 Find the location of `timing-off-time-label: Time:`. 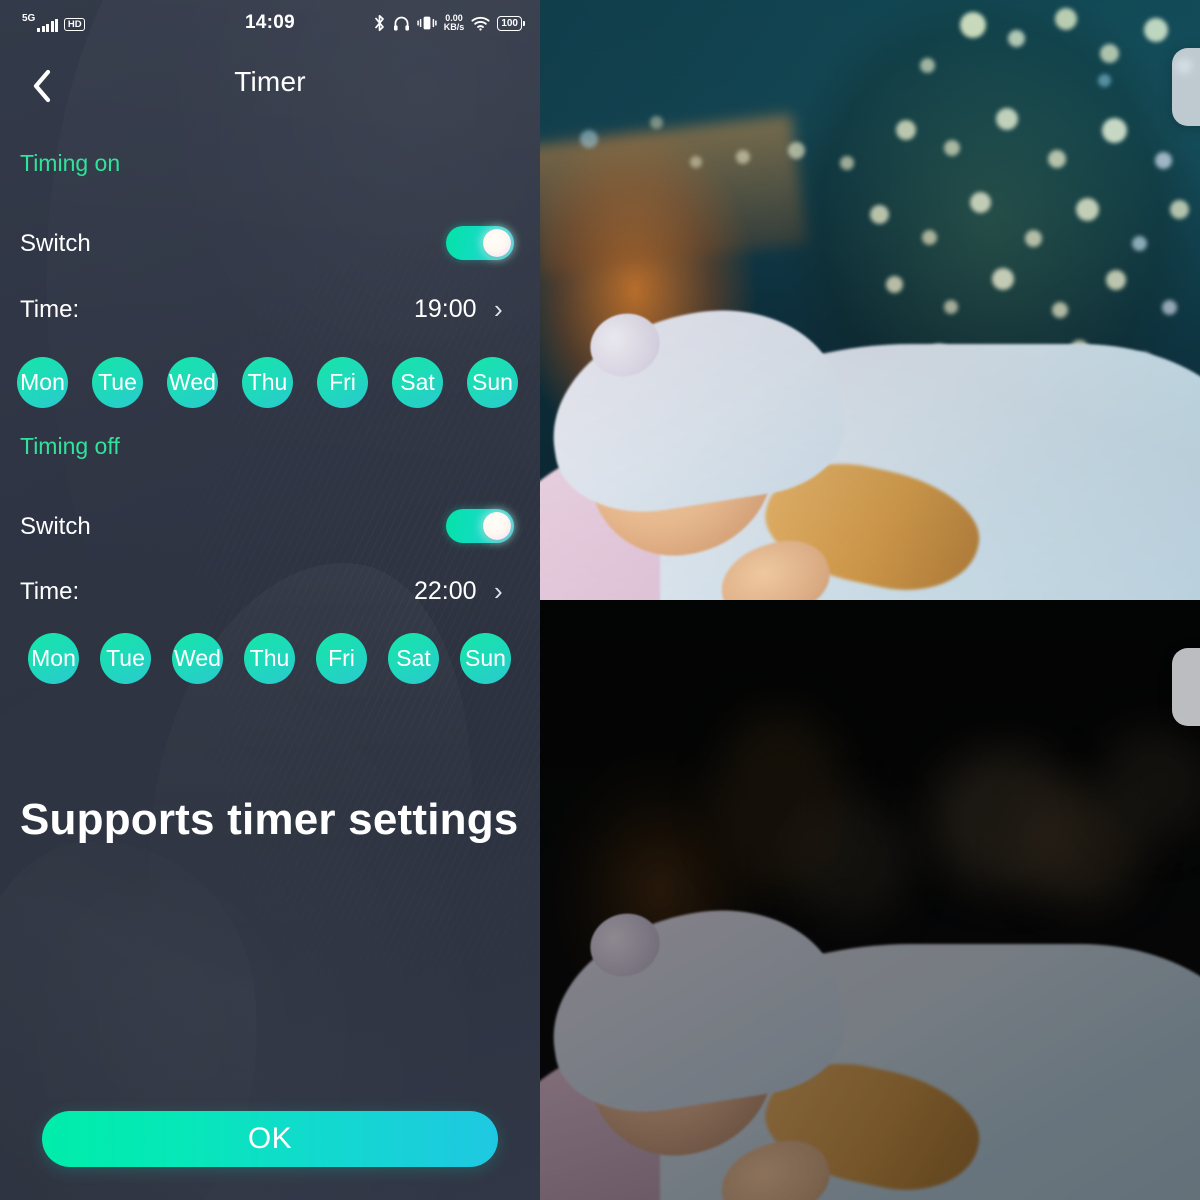

timing-off-time-label: Time: is located at coordinates (50, 591).